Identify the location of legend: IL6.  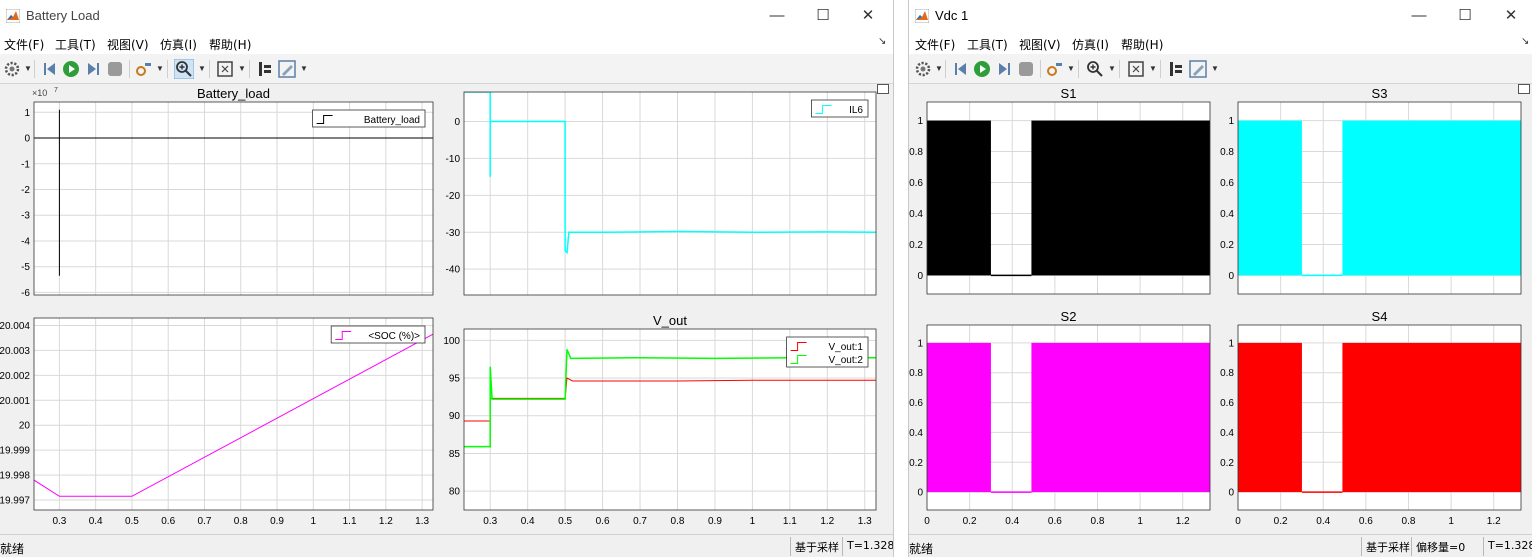
(840, 108).